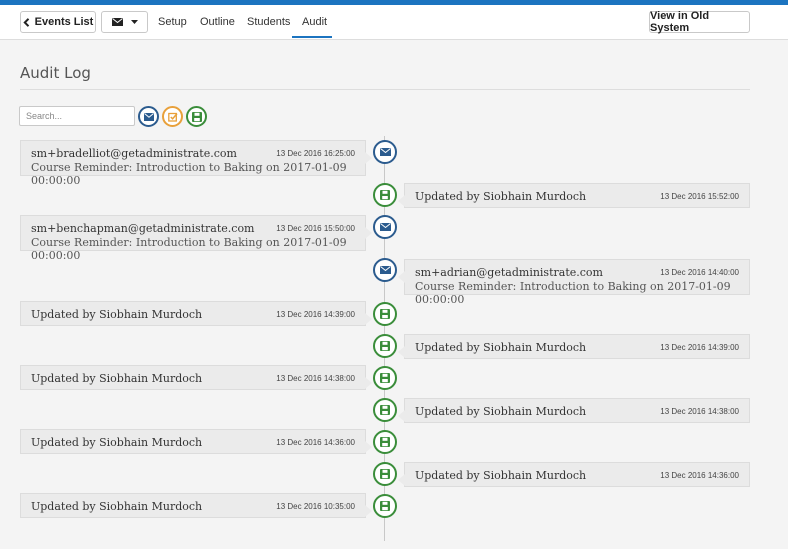  What do you see at coordinates (314, 22) in the screenshot?
I see `nav-audit: Audit` at bounding box center [314, 22].